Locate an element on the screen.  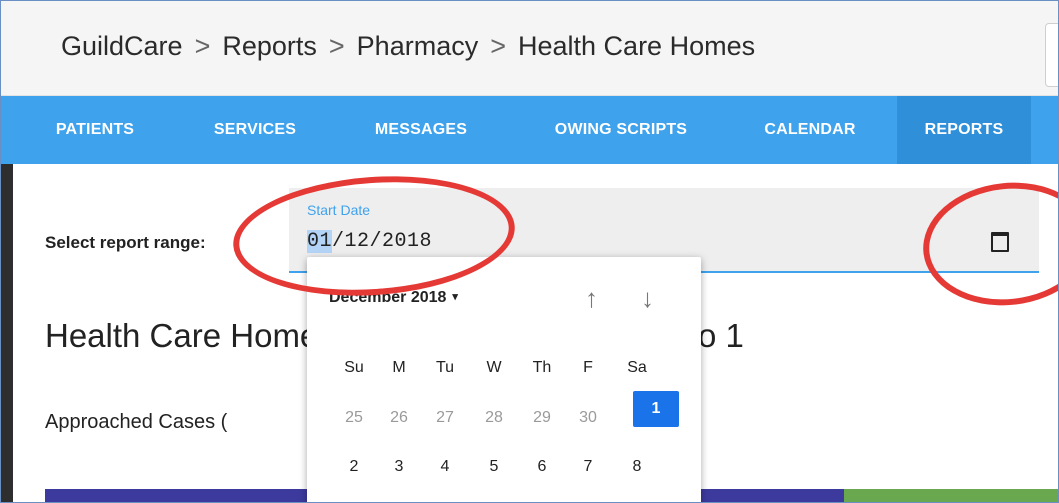
calendar-day: 4 is located at coordinates (445, 467).